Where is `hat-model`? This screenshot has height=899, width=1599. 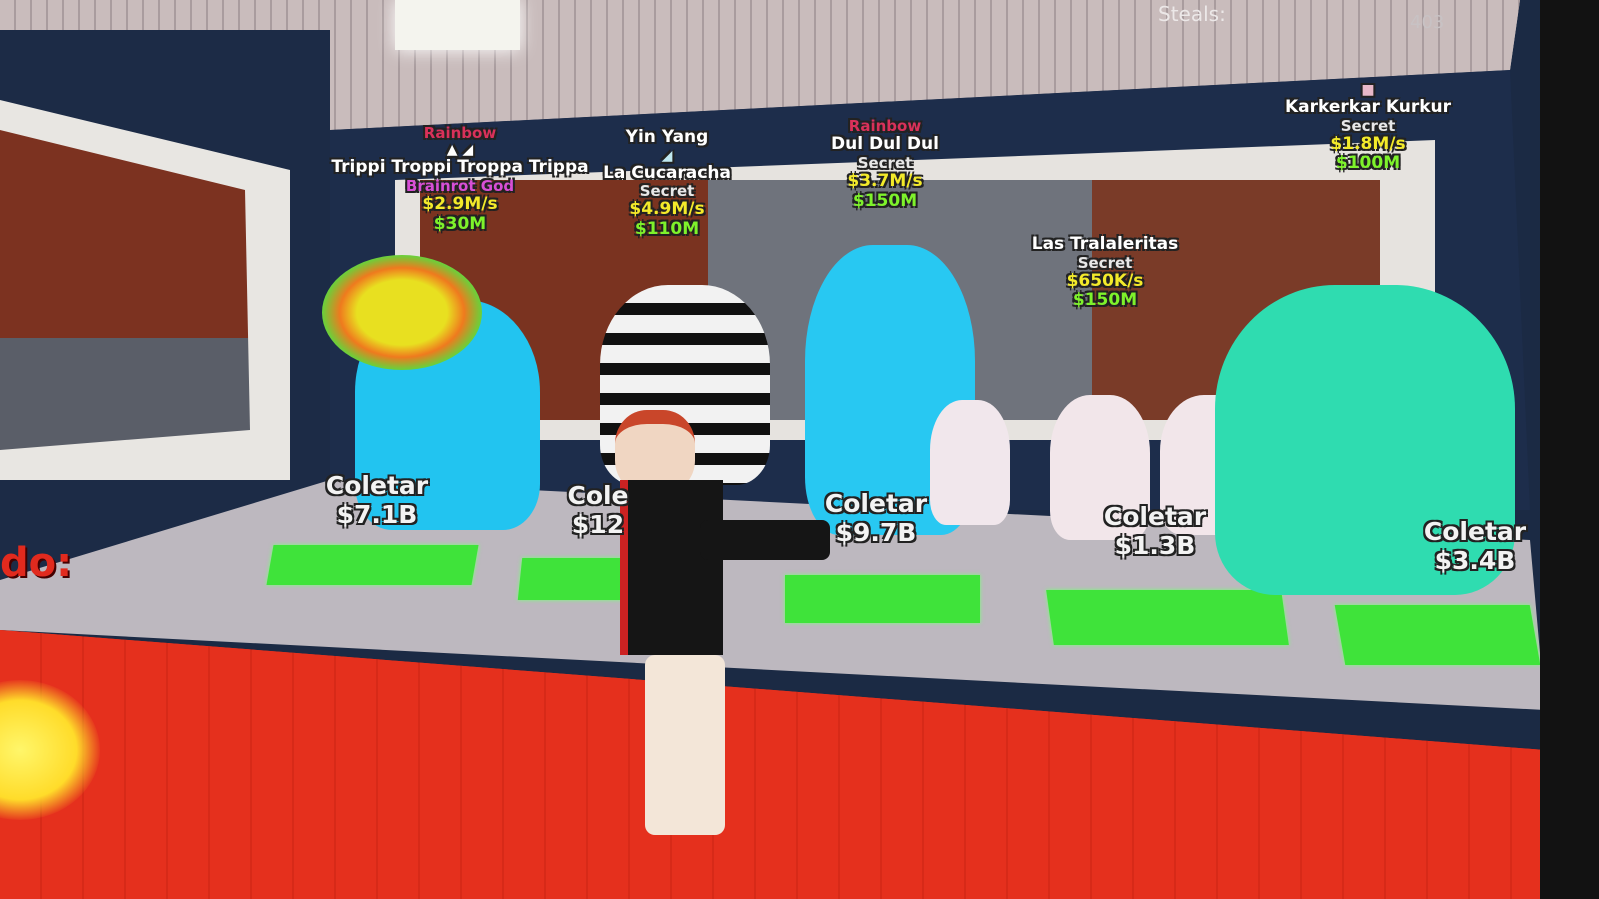
hat-model is located at coordinates (402, 312).